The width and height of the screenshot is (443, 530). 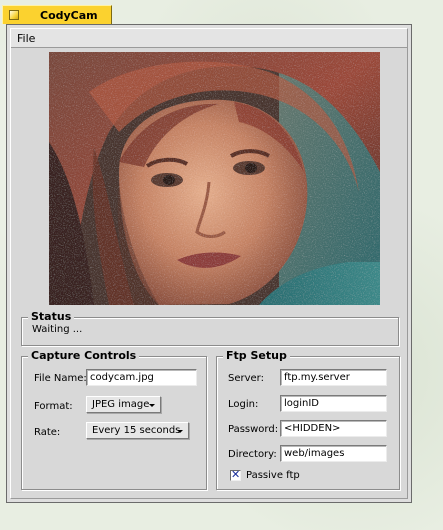 I want to click on window-title: CodyCam, so click(x=69, y=15).